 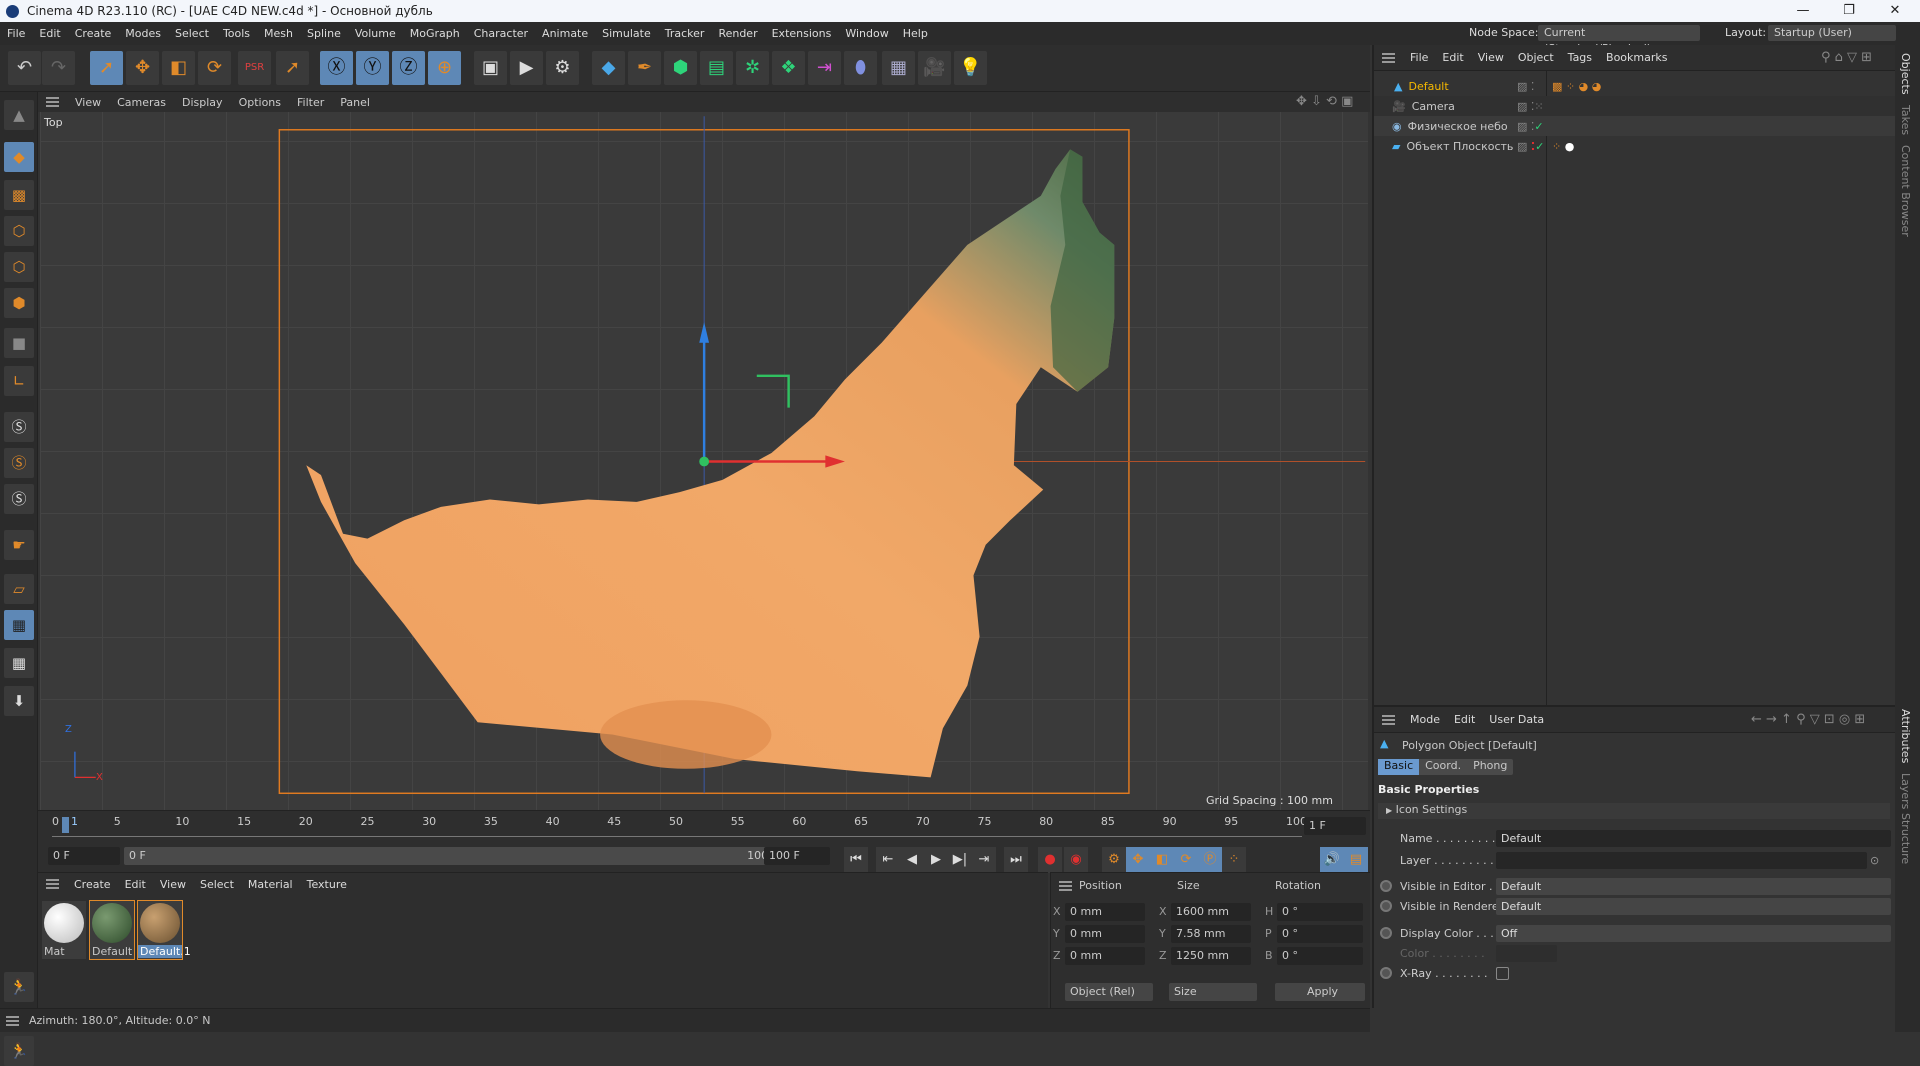 I want to click on tab-basic: Basic, so click(x=1399, y=767).